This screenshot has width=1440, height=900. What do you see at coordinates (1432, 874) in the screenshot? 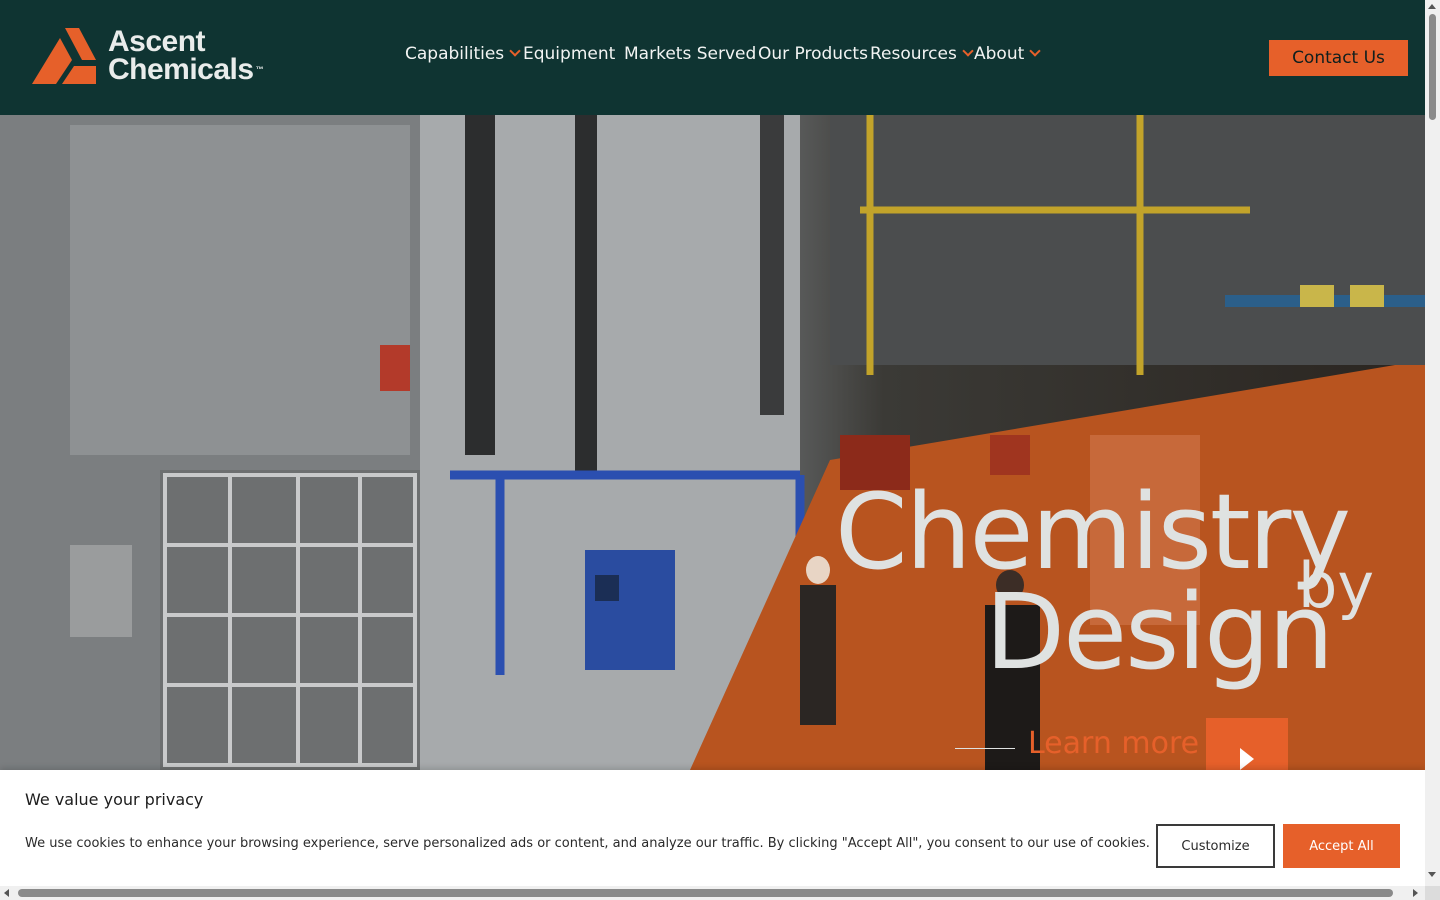
I see `scroll-down-arrow-icon` at bounding box center [1432, 874].